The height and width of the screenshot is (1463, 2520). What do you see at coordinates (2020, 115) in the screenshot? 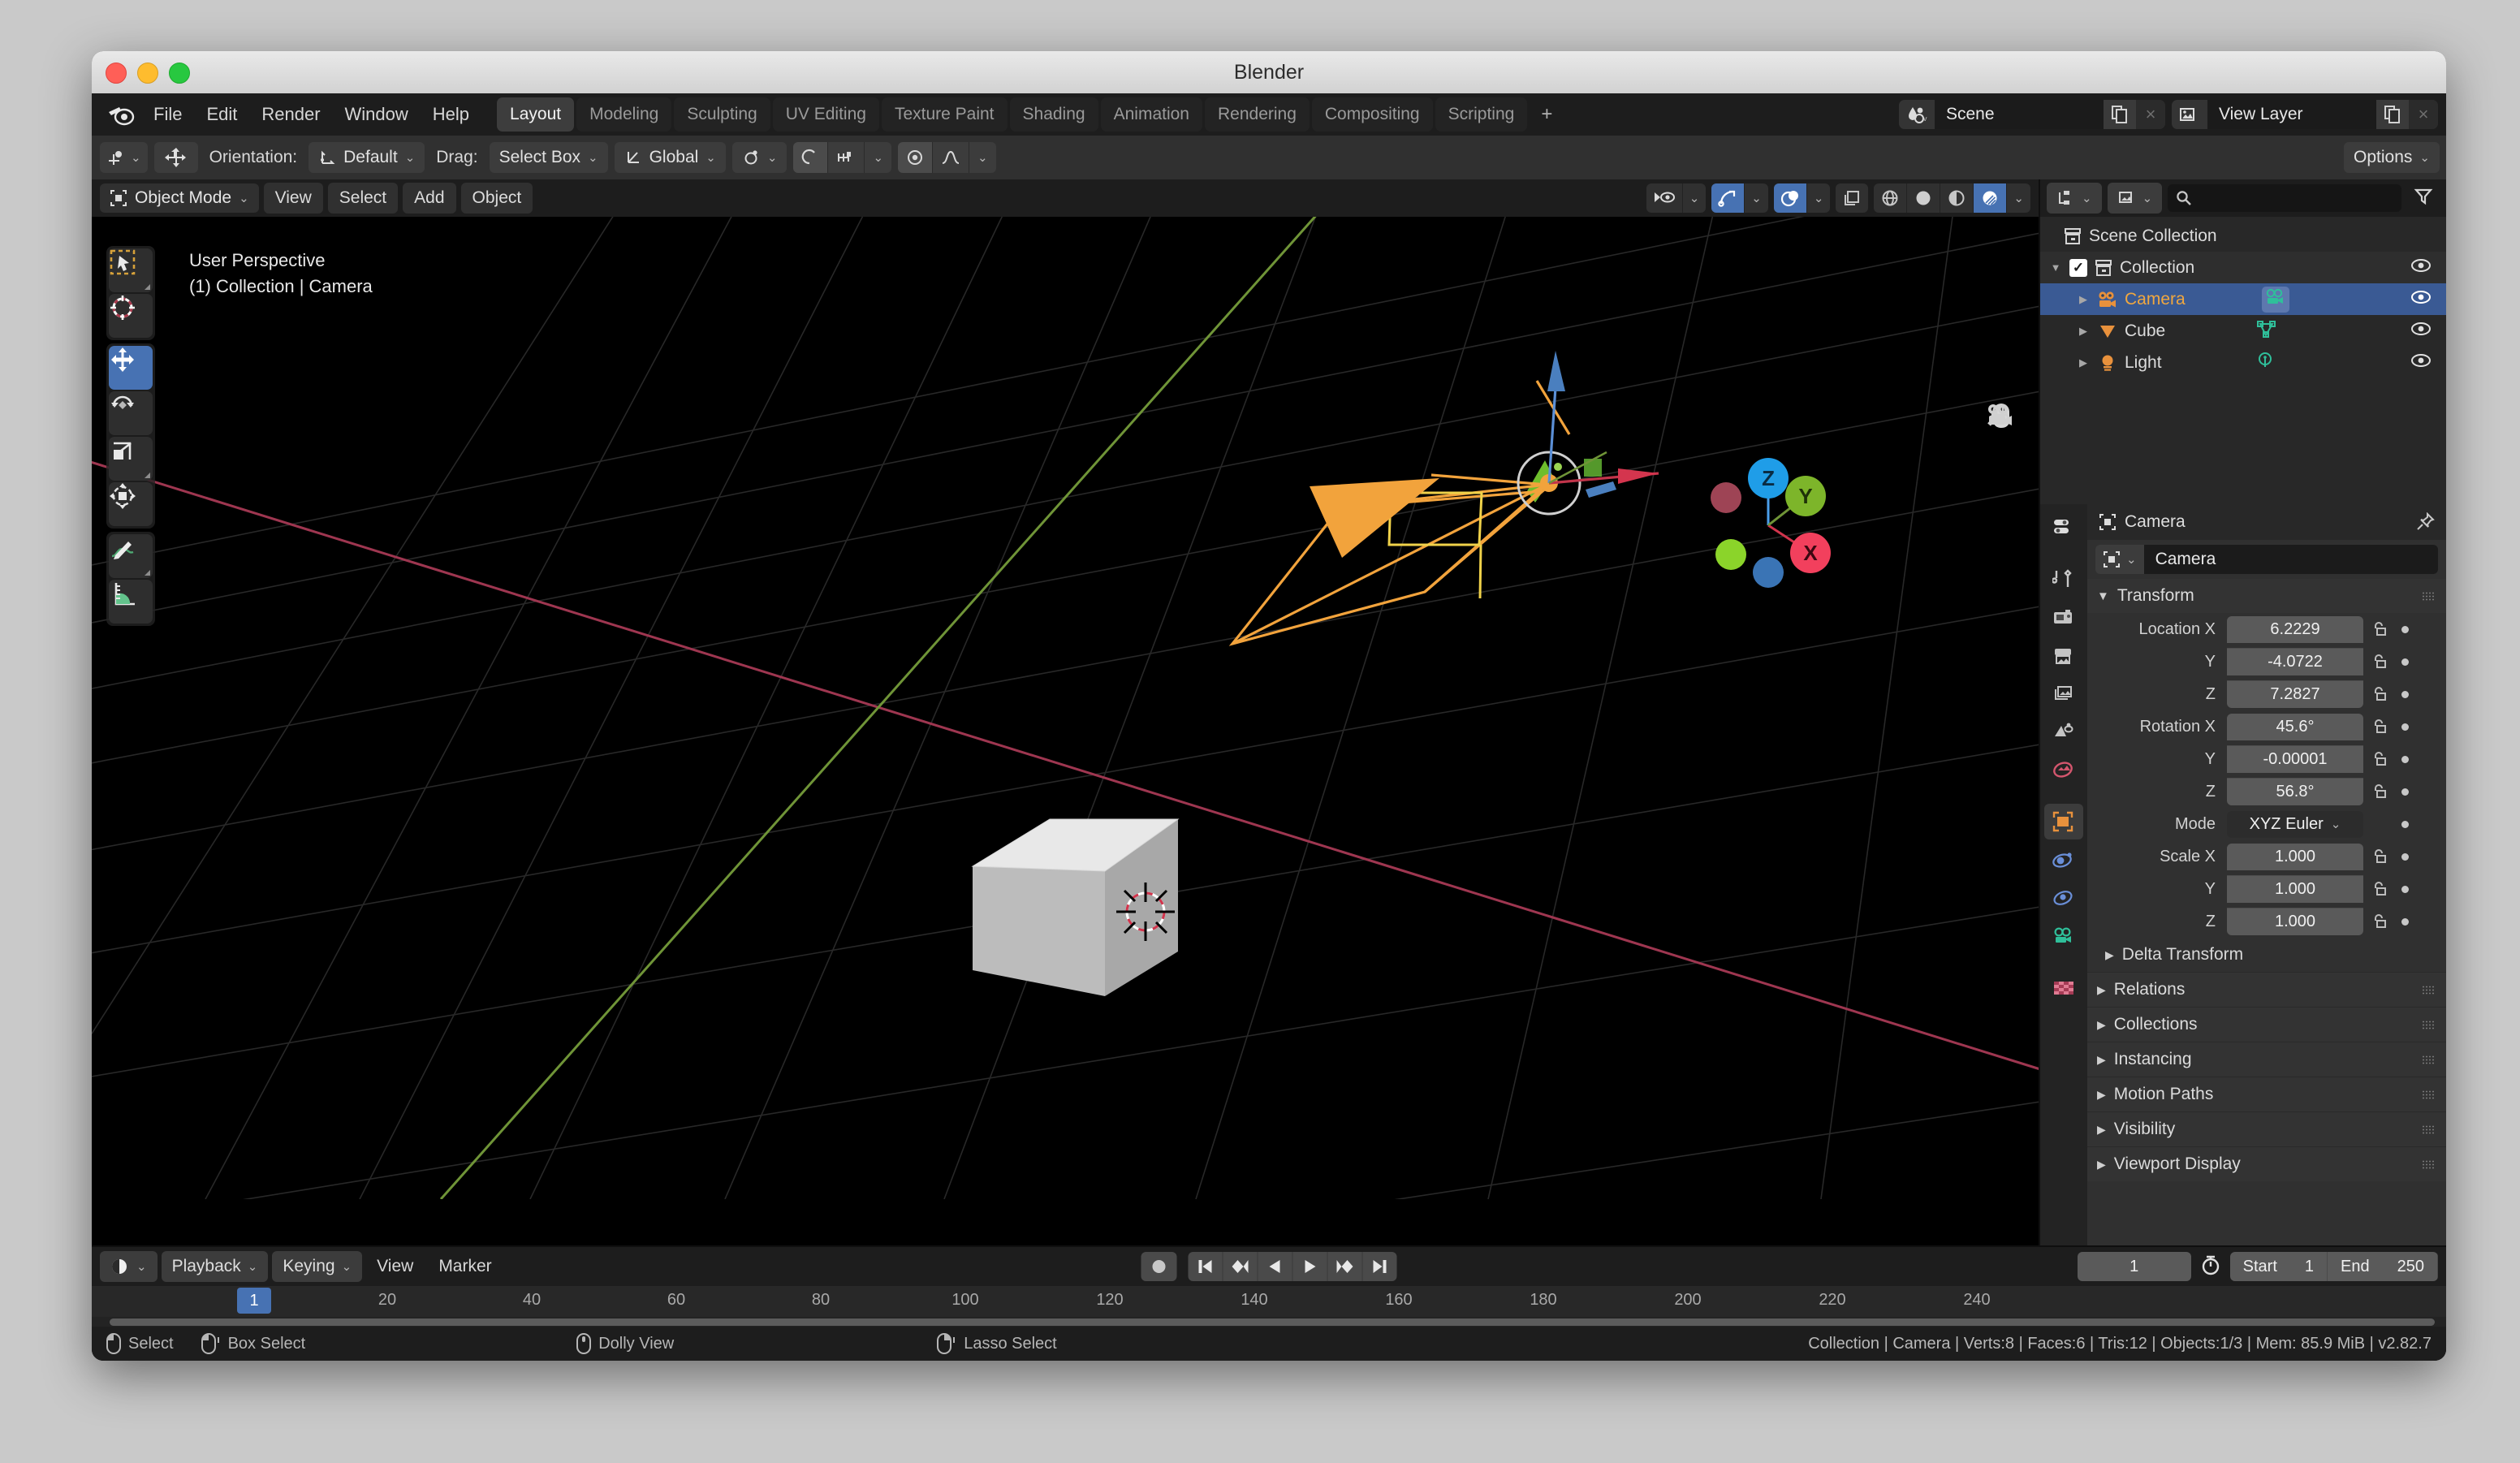
I see `scene-name: Scene` at bounding box center [2020, 115].